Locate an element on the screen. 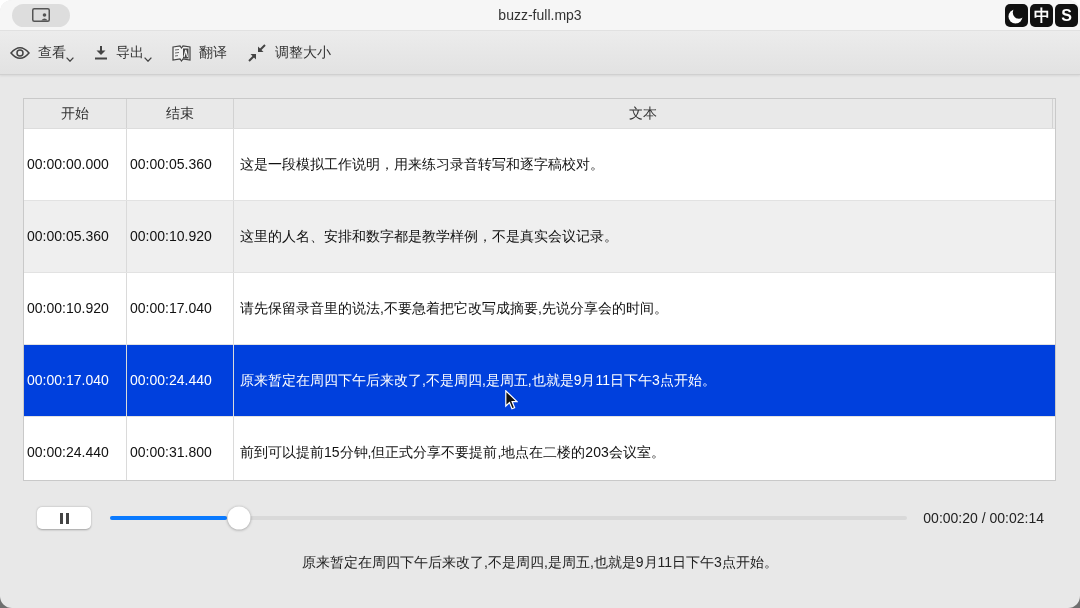 The image size is (1080, 608). pointer-cursor-icon is located at coordinates (511, 400).